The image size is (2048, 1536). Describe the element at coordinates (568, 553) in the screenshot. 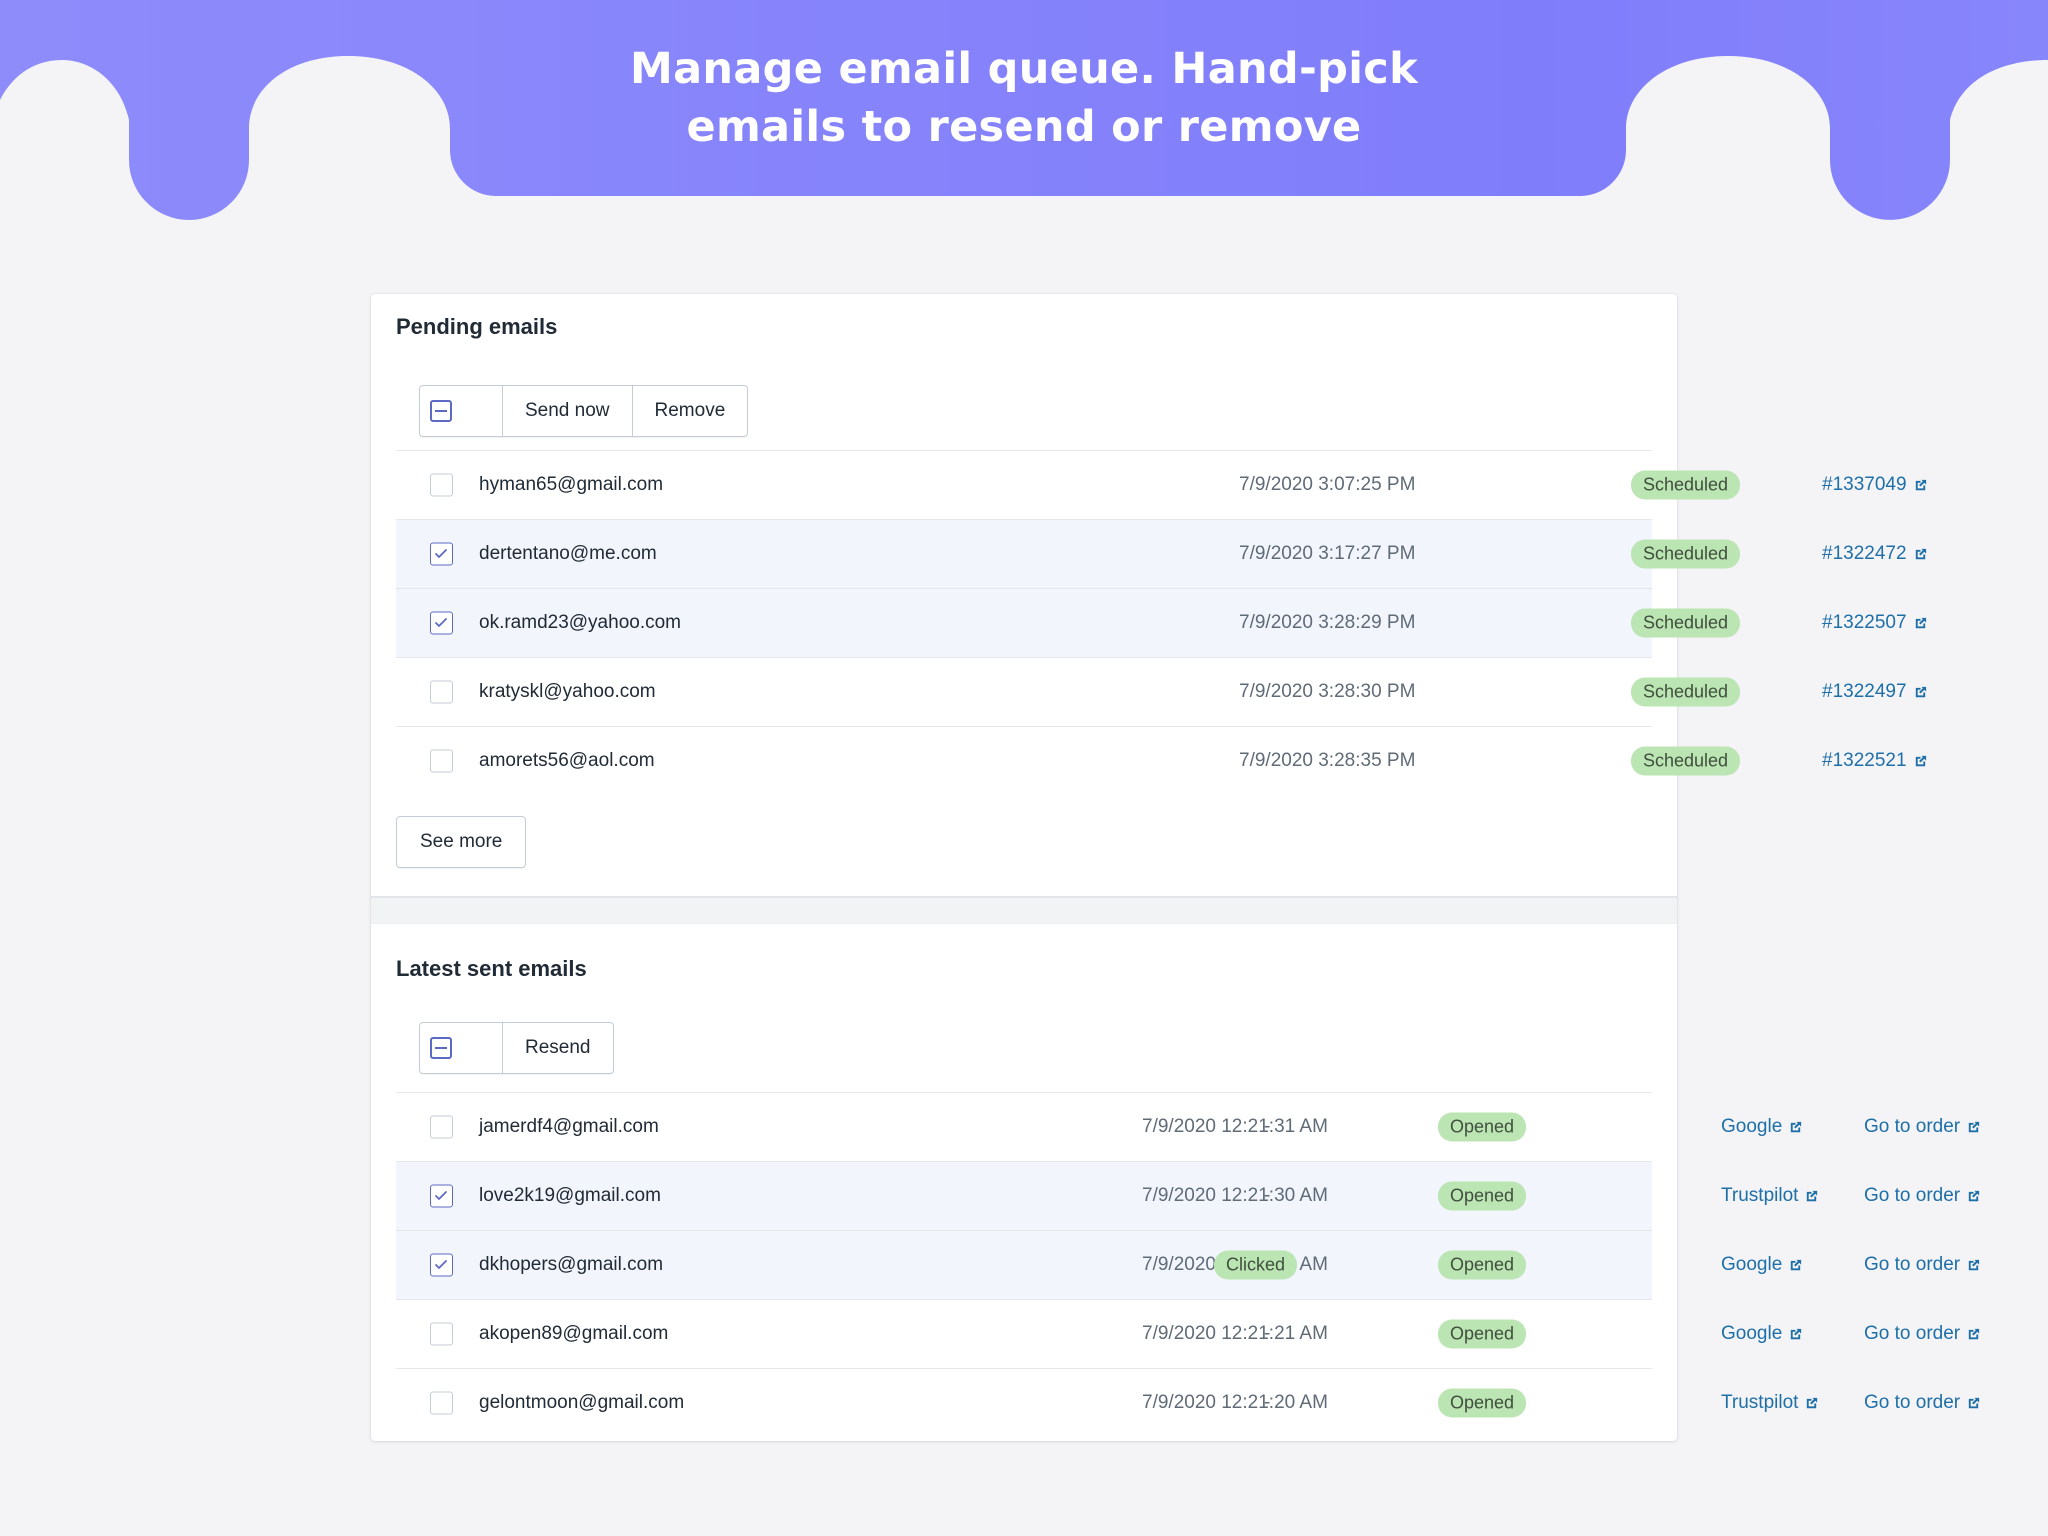

I see `recipient-email: dertentano@me.com` at that location.